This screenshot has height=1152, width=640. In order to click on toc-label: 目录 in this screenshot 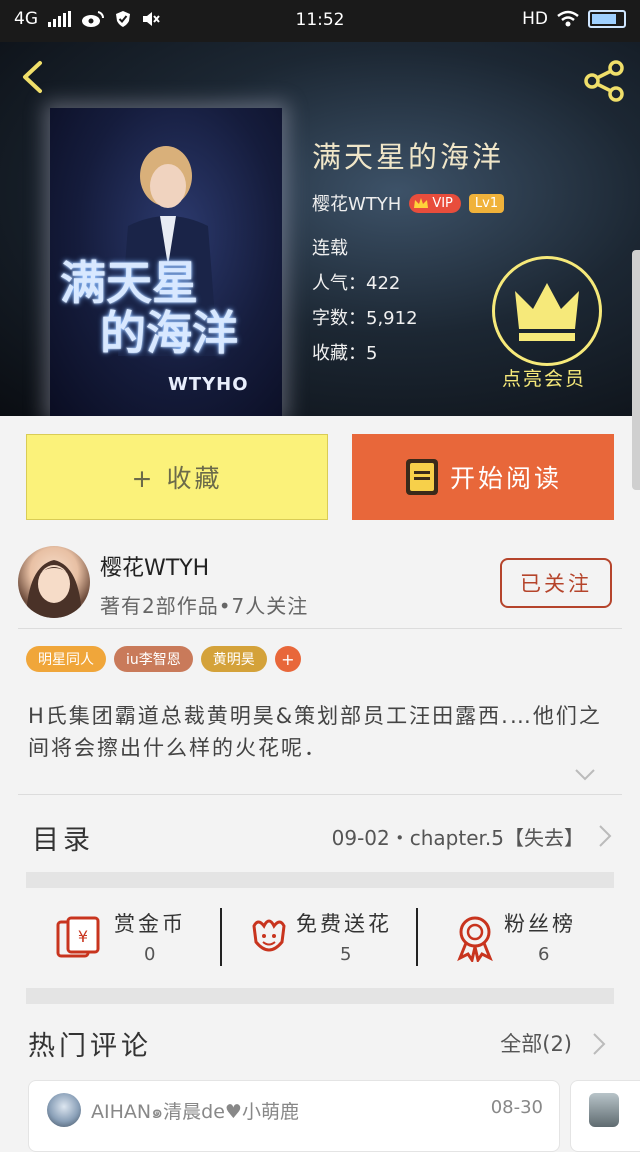, I will do `click(63, 840)`.